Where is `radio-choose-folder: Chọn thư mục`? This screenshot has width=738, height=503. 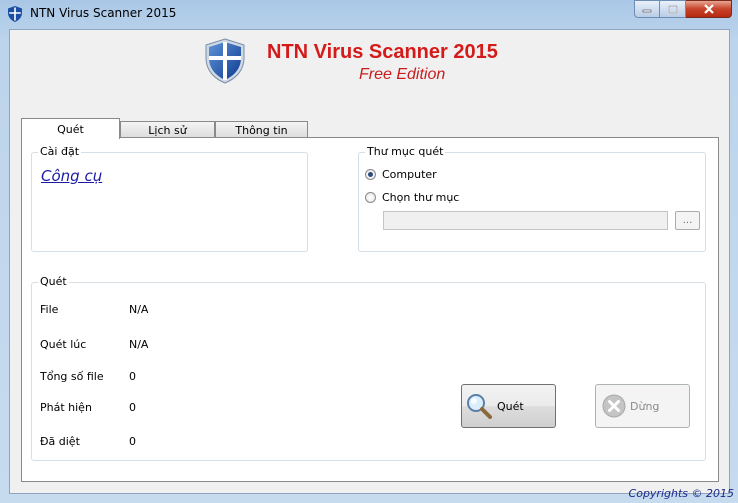 radio-choose-folder: Chọn thư mục is located at coordinates (412, 197).